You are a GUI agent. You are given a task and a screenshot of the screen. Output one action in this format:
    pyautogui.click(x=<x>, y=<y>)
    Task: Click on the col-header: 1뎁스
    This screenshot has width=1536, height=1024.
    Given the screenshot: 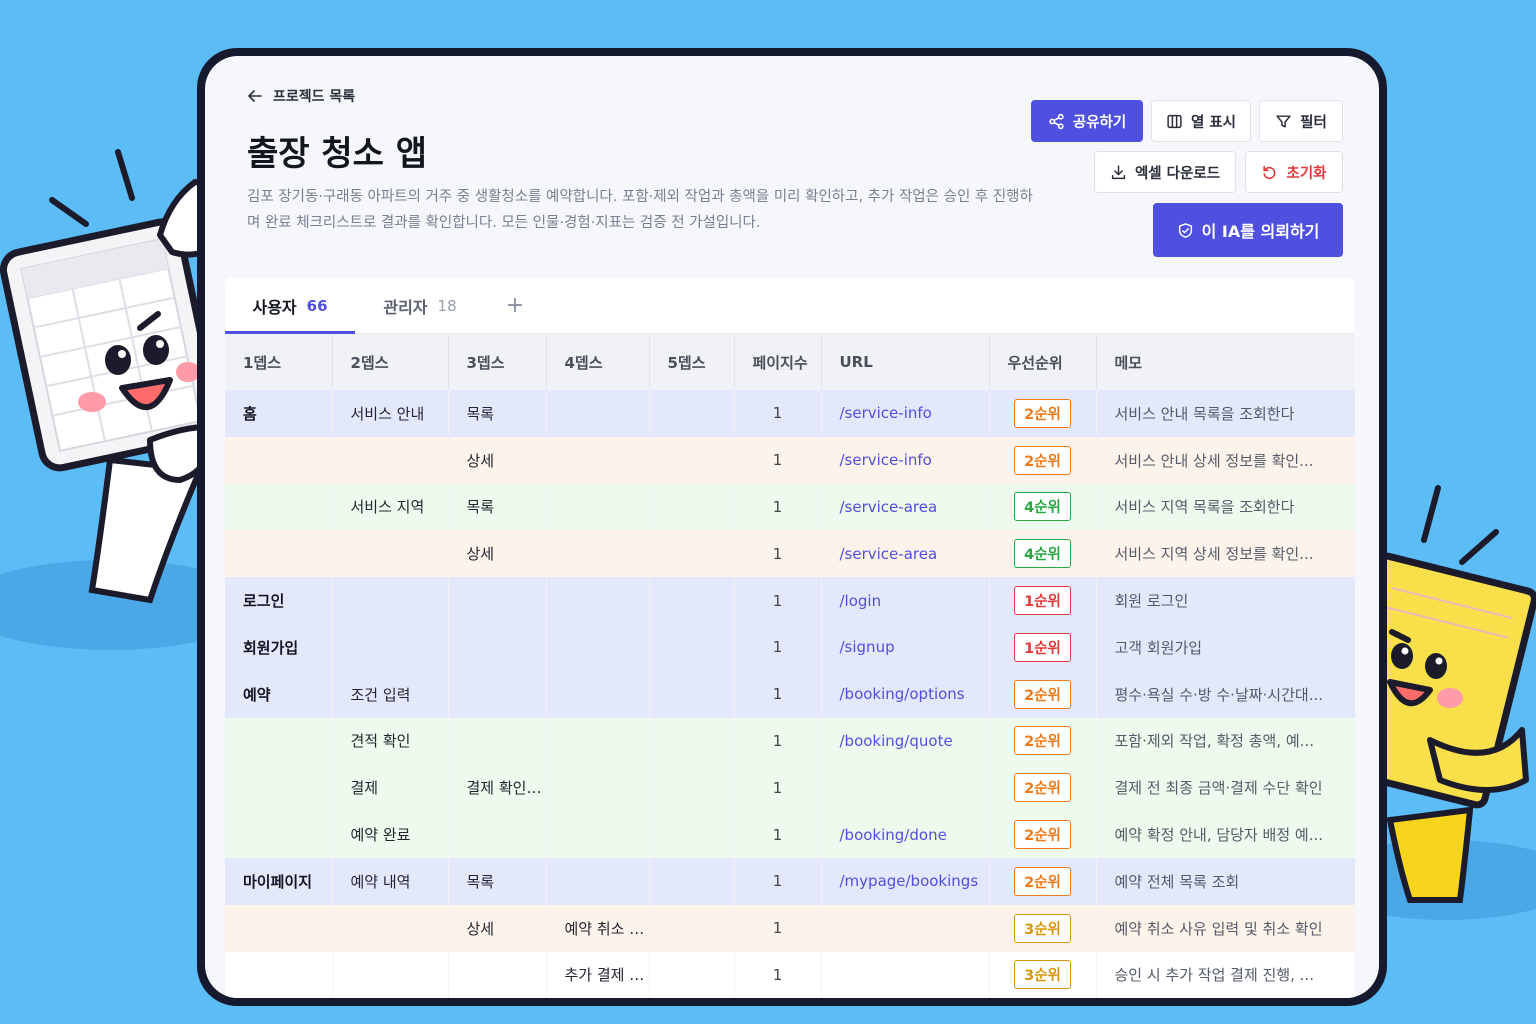 What is the action you would take?
    pyautogui.click(x=279, y=362)
    